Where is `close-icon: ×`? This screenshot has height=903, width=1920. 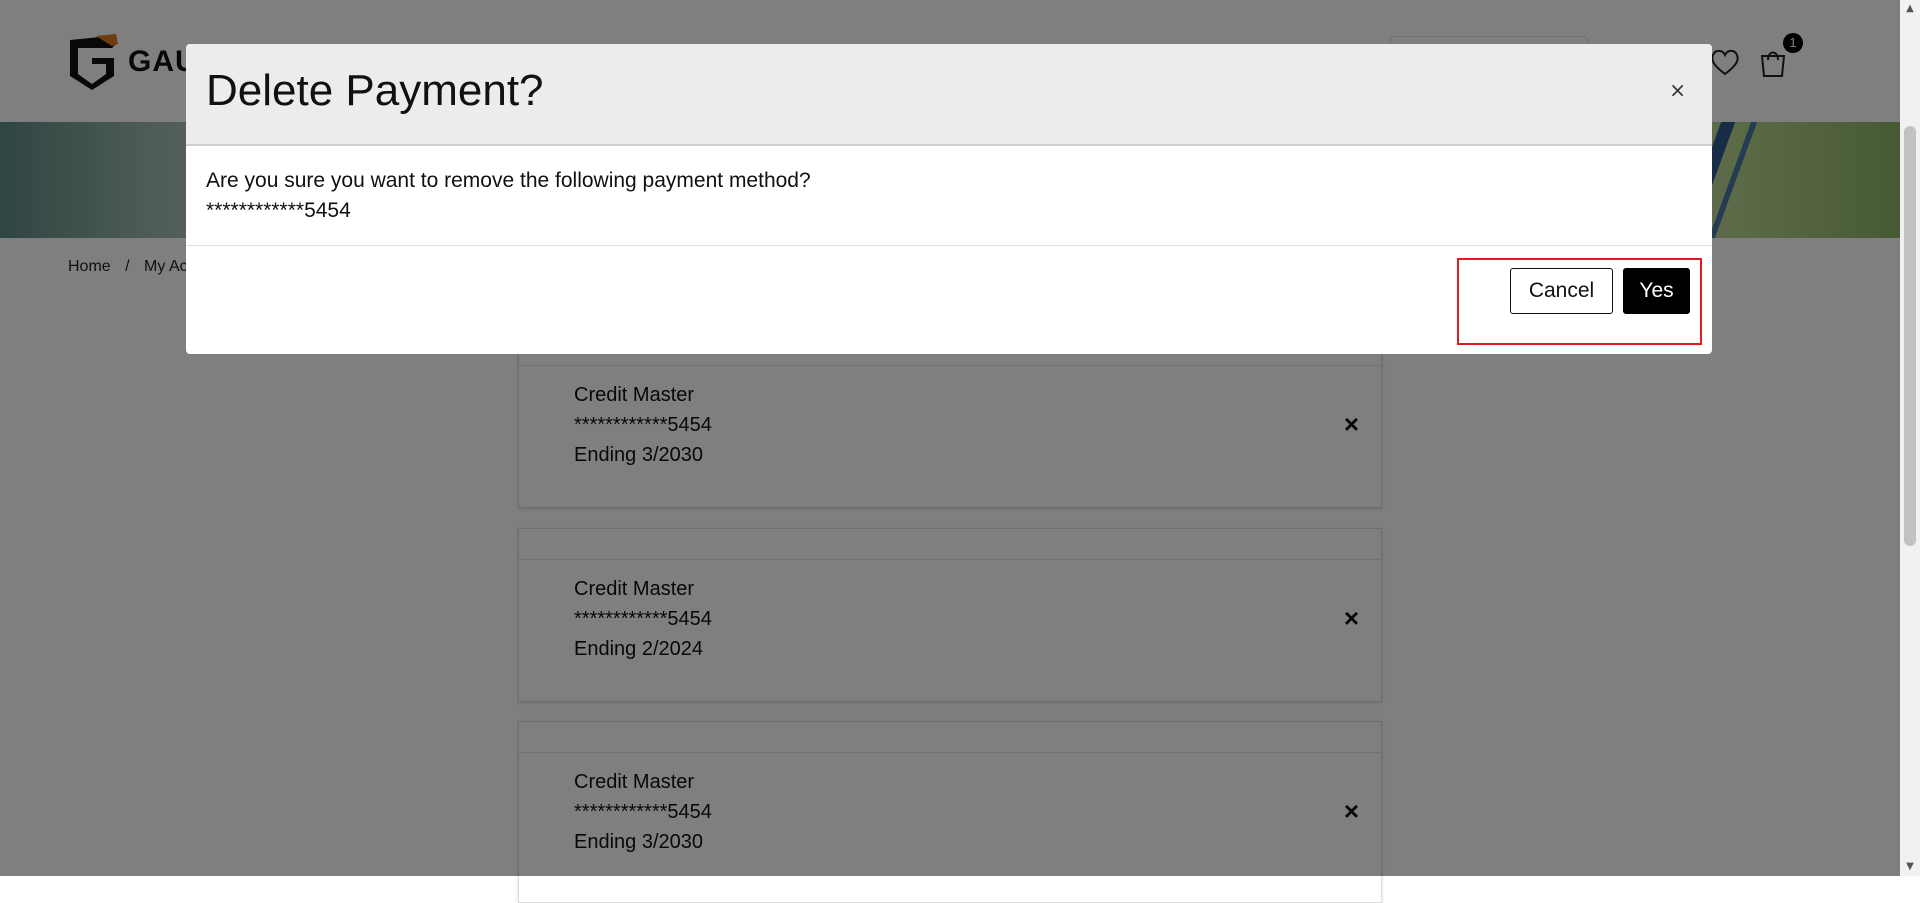 close-icon: × is located at coordinates (1677, 90).